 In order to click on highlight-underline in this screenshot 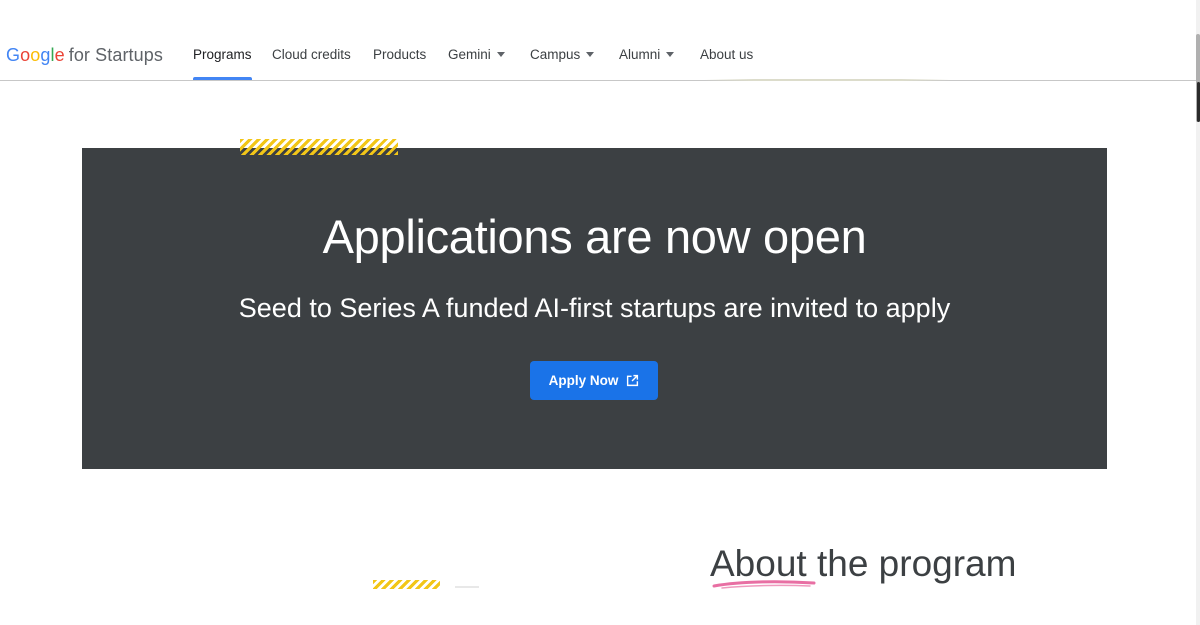, I will do `click(764, 584)`.